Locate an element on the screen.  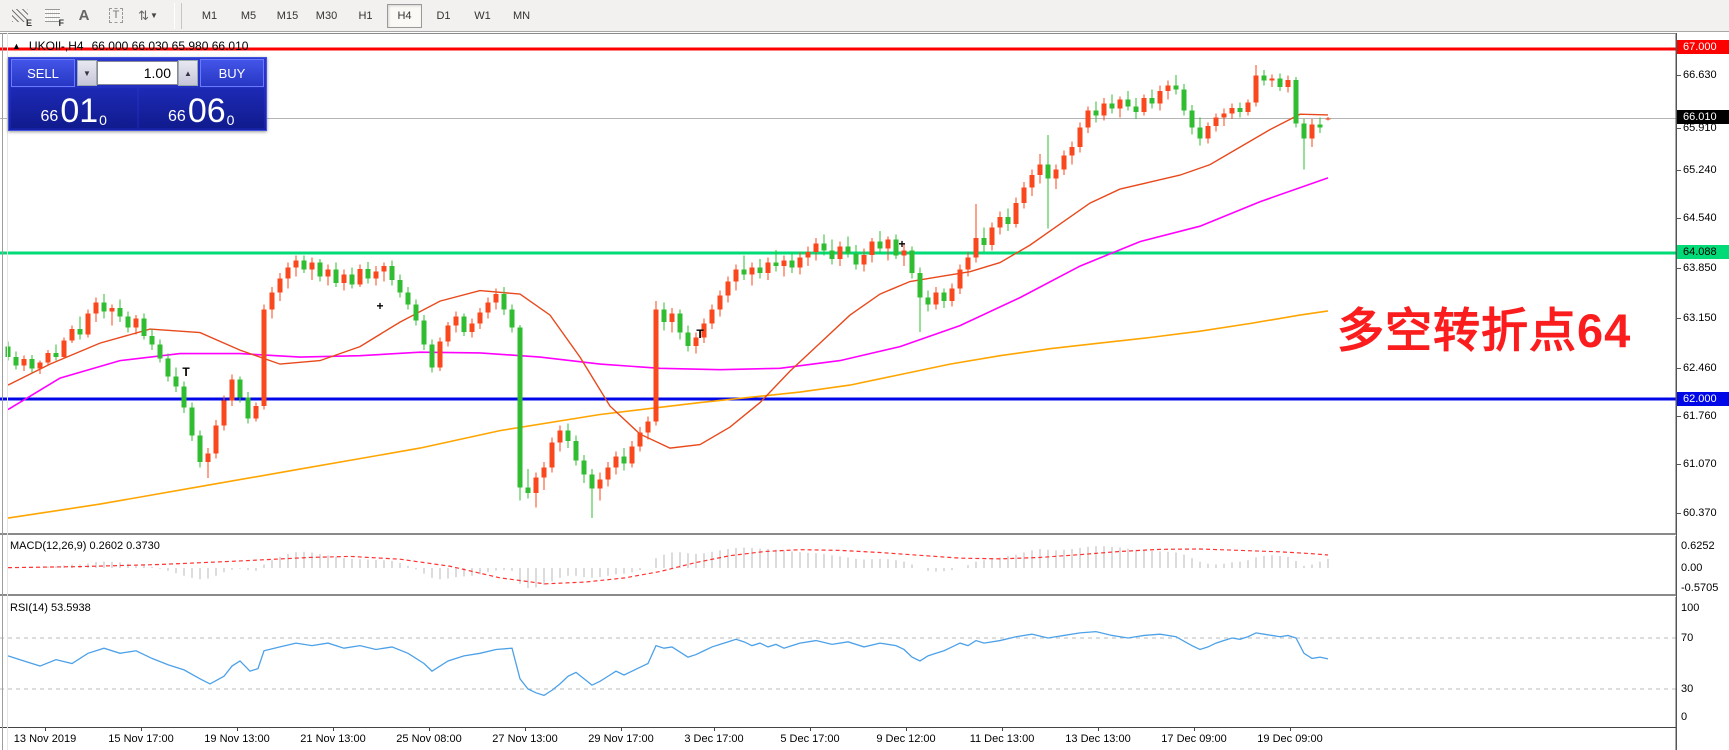
volume-down-button: ▼ is located at coordinates (87, 73).